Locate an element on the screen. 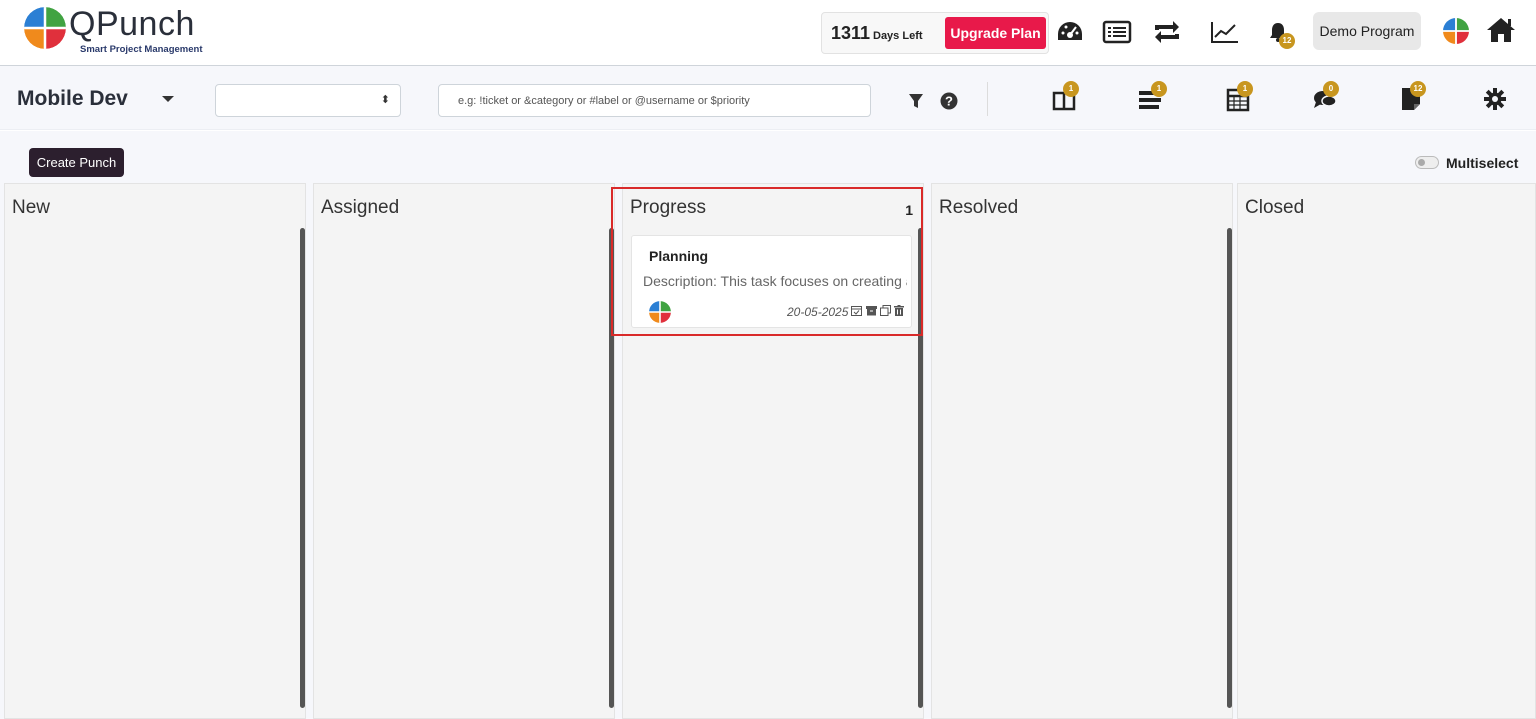 This screenshot has height=719, width=1536. column-assigned: Assigned is located at coordinates (464, 451).